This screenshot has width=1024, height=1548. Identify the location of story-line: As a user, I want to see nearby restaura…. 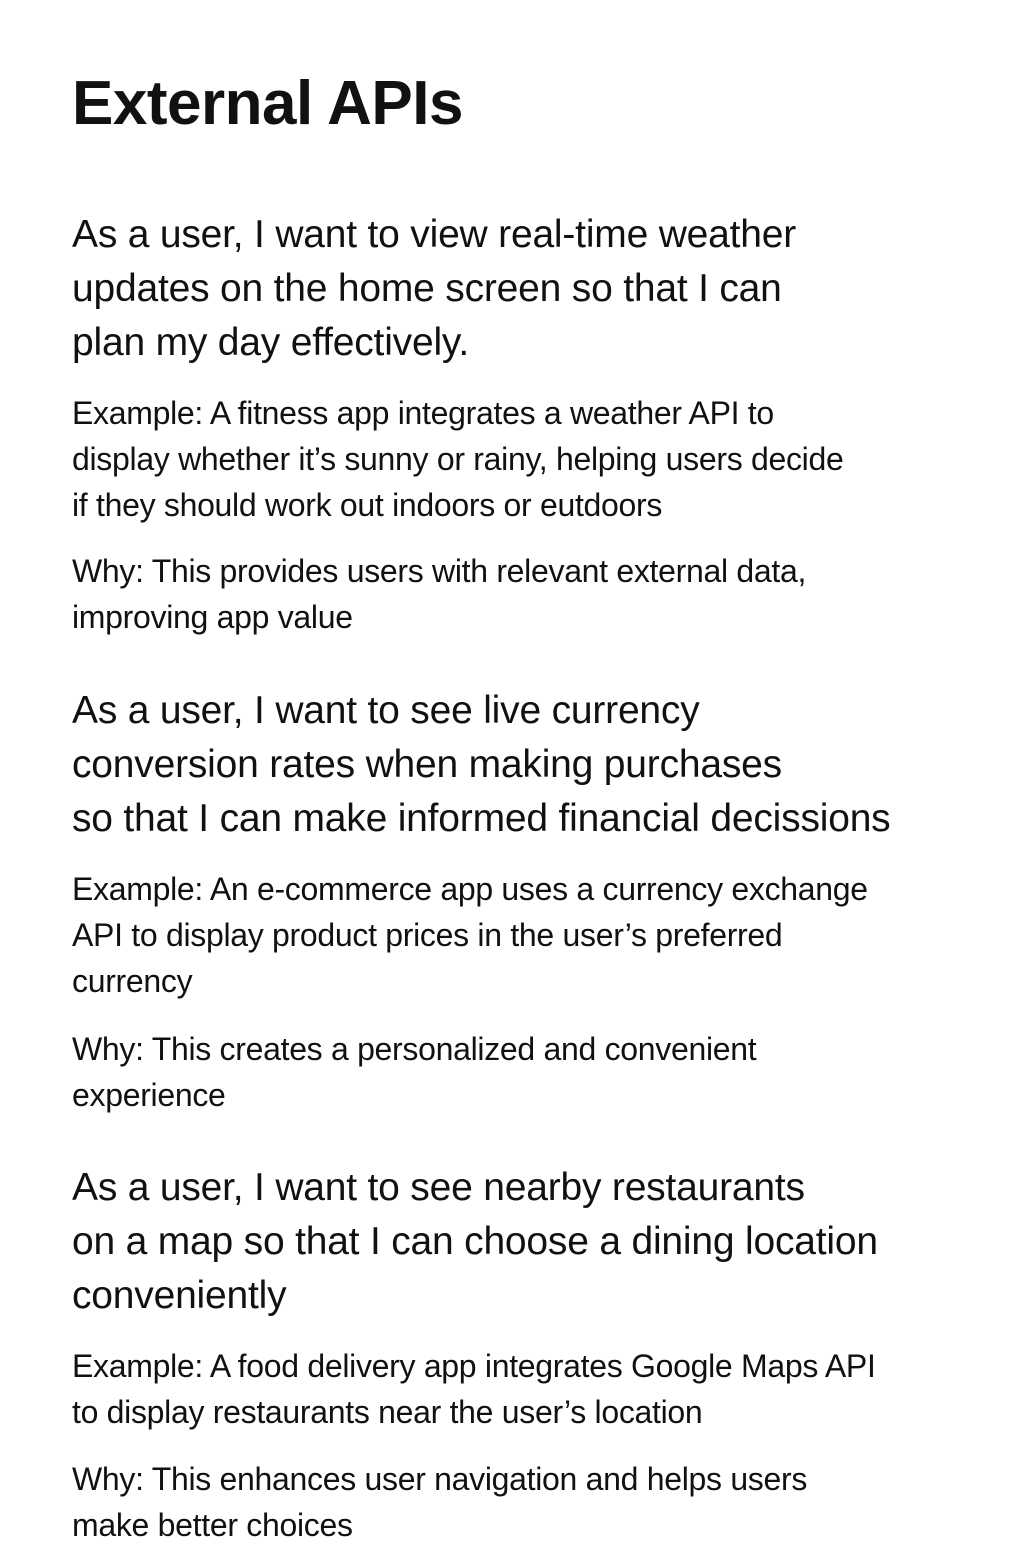
(438, 1187).